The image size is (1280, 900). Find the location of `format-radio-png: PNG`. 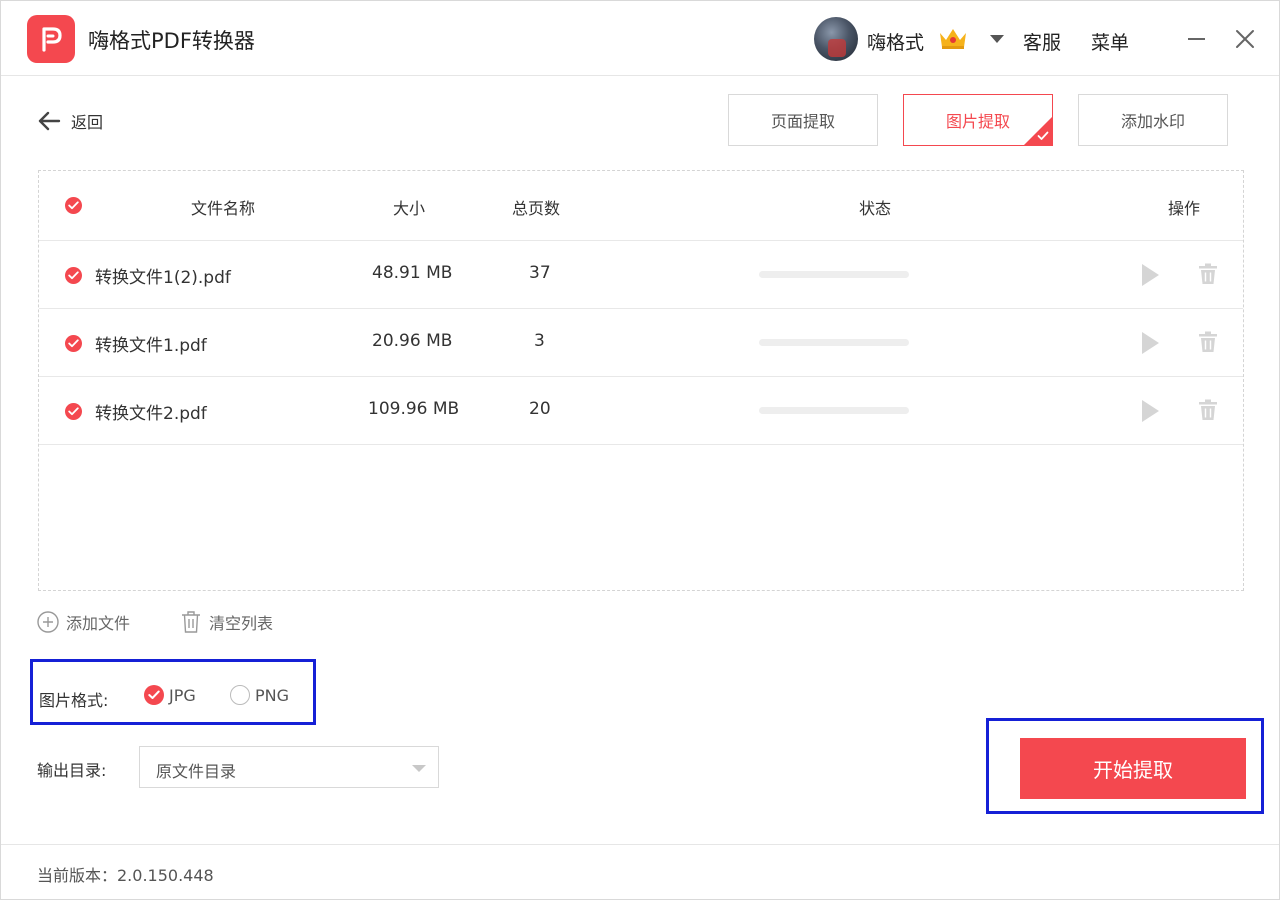

format-radio-png: PNG is located at coordinates (259, 695).